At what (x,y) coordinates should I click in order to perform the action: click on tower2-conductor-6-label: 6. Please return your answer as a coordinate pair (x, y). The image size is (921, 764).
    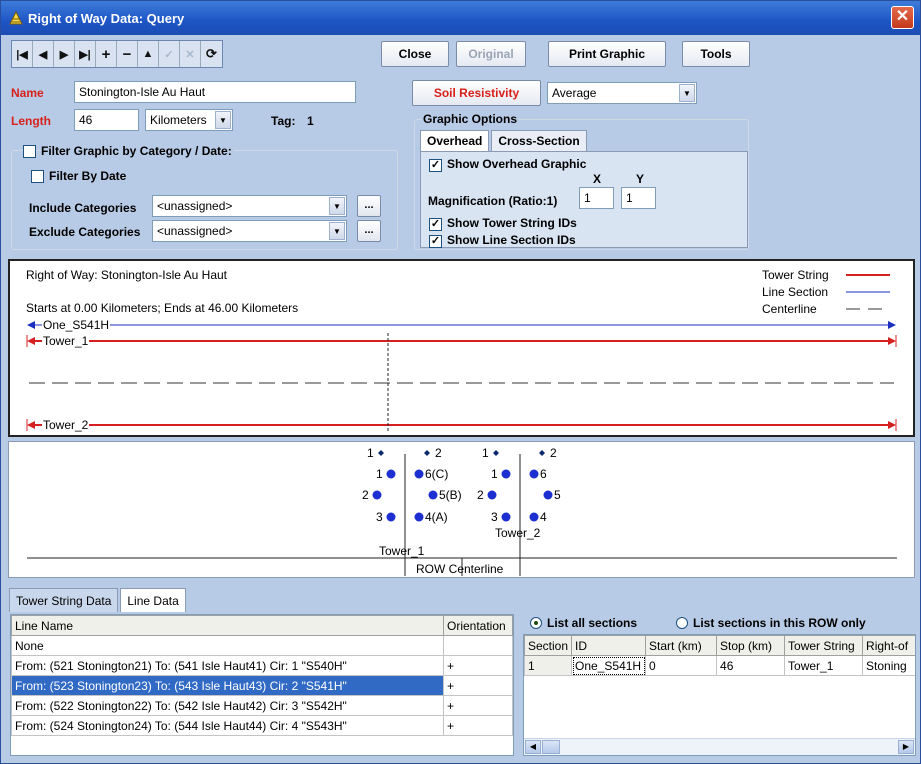
    Looking at the image, I should click on (543, 474).